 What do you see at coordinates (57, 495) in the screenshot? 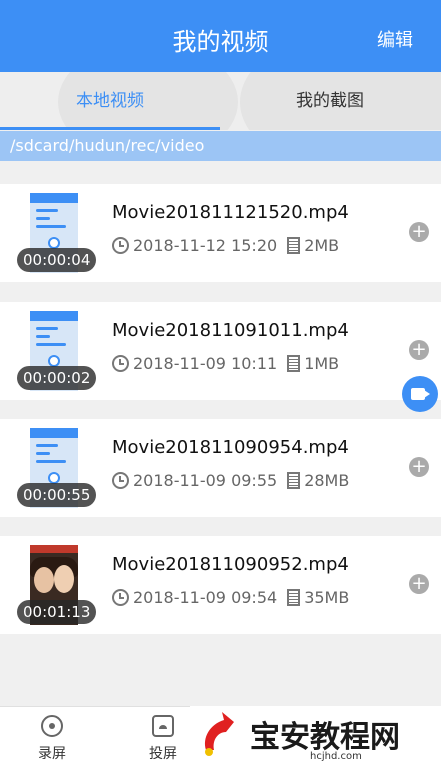
I see `duration-badge: 00:00:55` at bounding box center [57, 495].